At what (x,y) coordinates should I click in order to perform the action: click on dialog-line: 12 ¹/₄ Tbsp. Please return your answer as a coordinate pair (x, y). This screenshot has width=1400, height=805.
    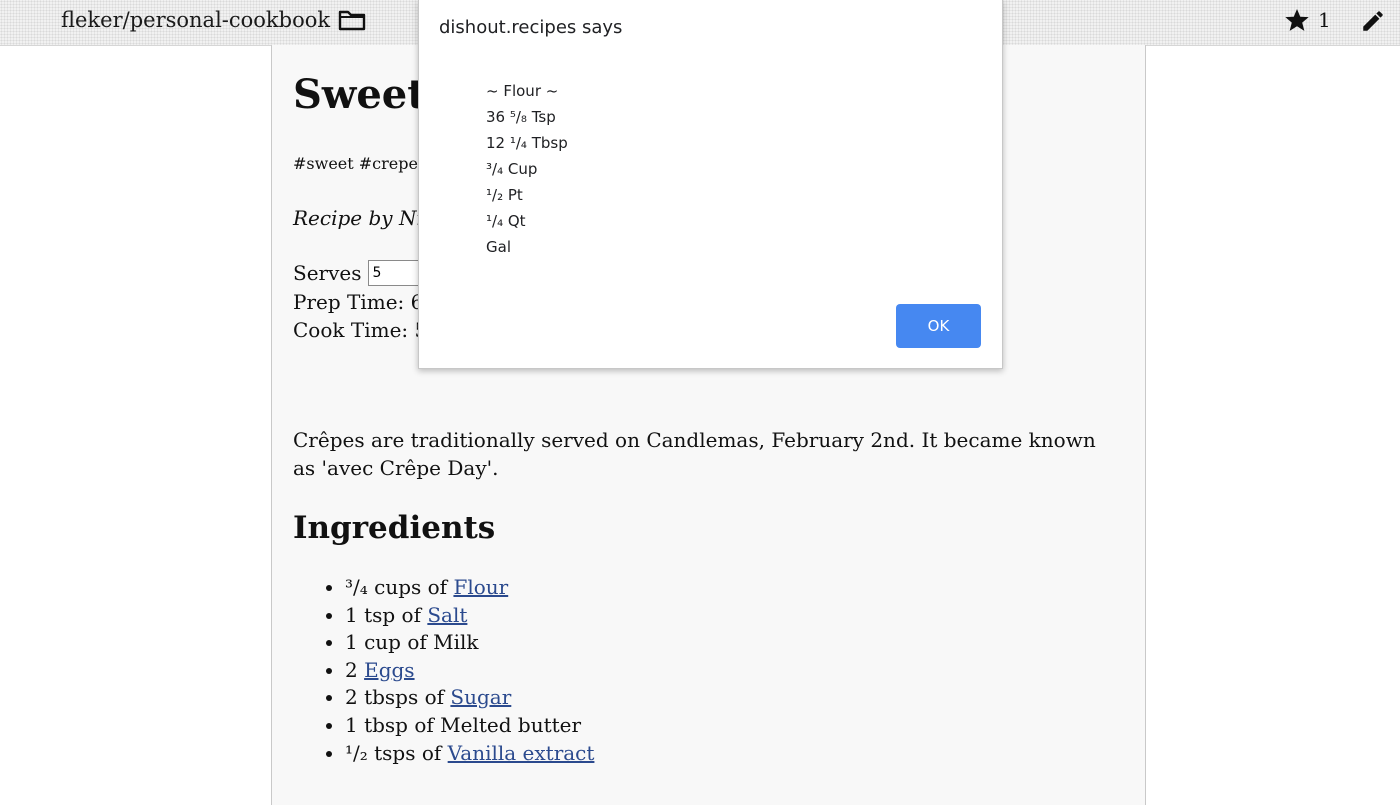
    Looking at the image, I should click on (527, 143).